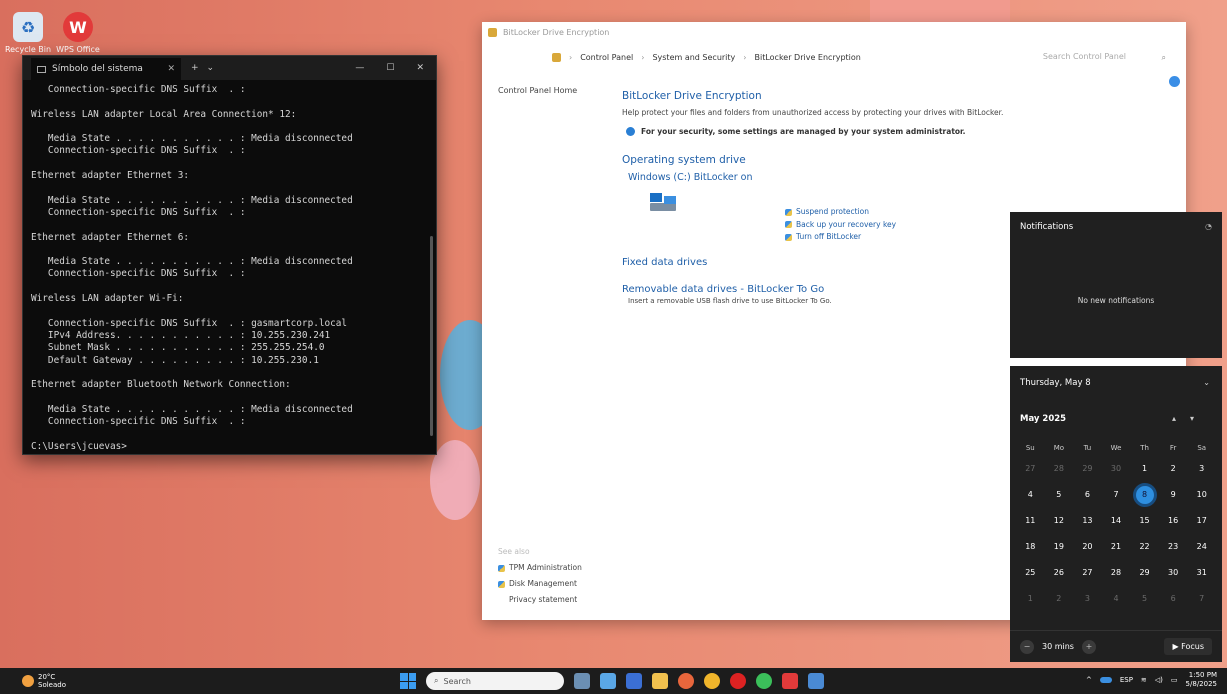  What do you see at coordinates (390, 68) in the screenshot?
I see `maximize-icon: ☐` at bounding box center [390, 68].